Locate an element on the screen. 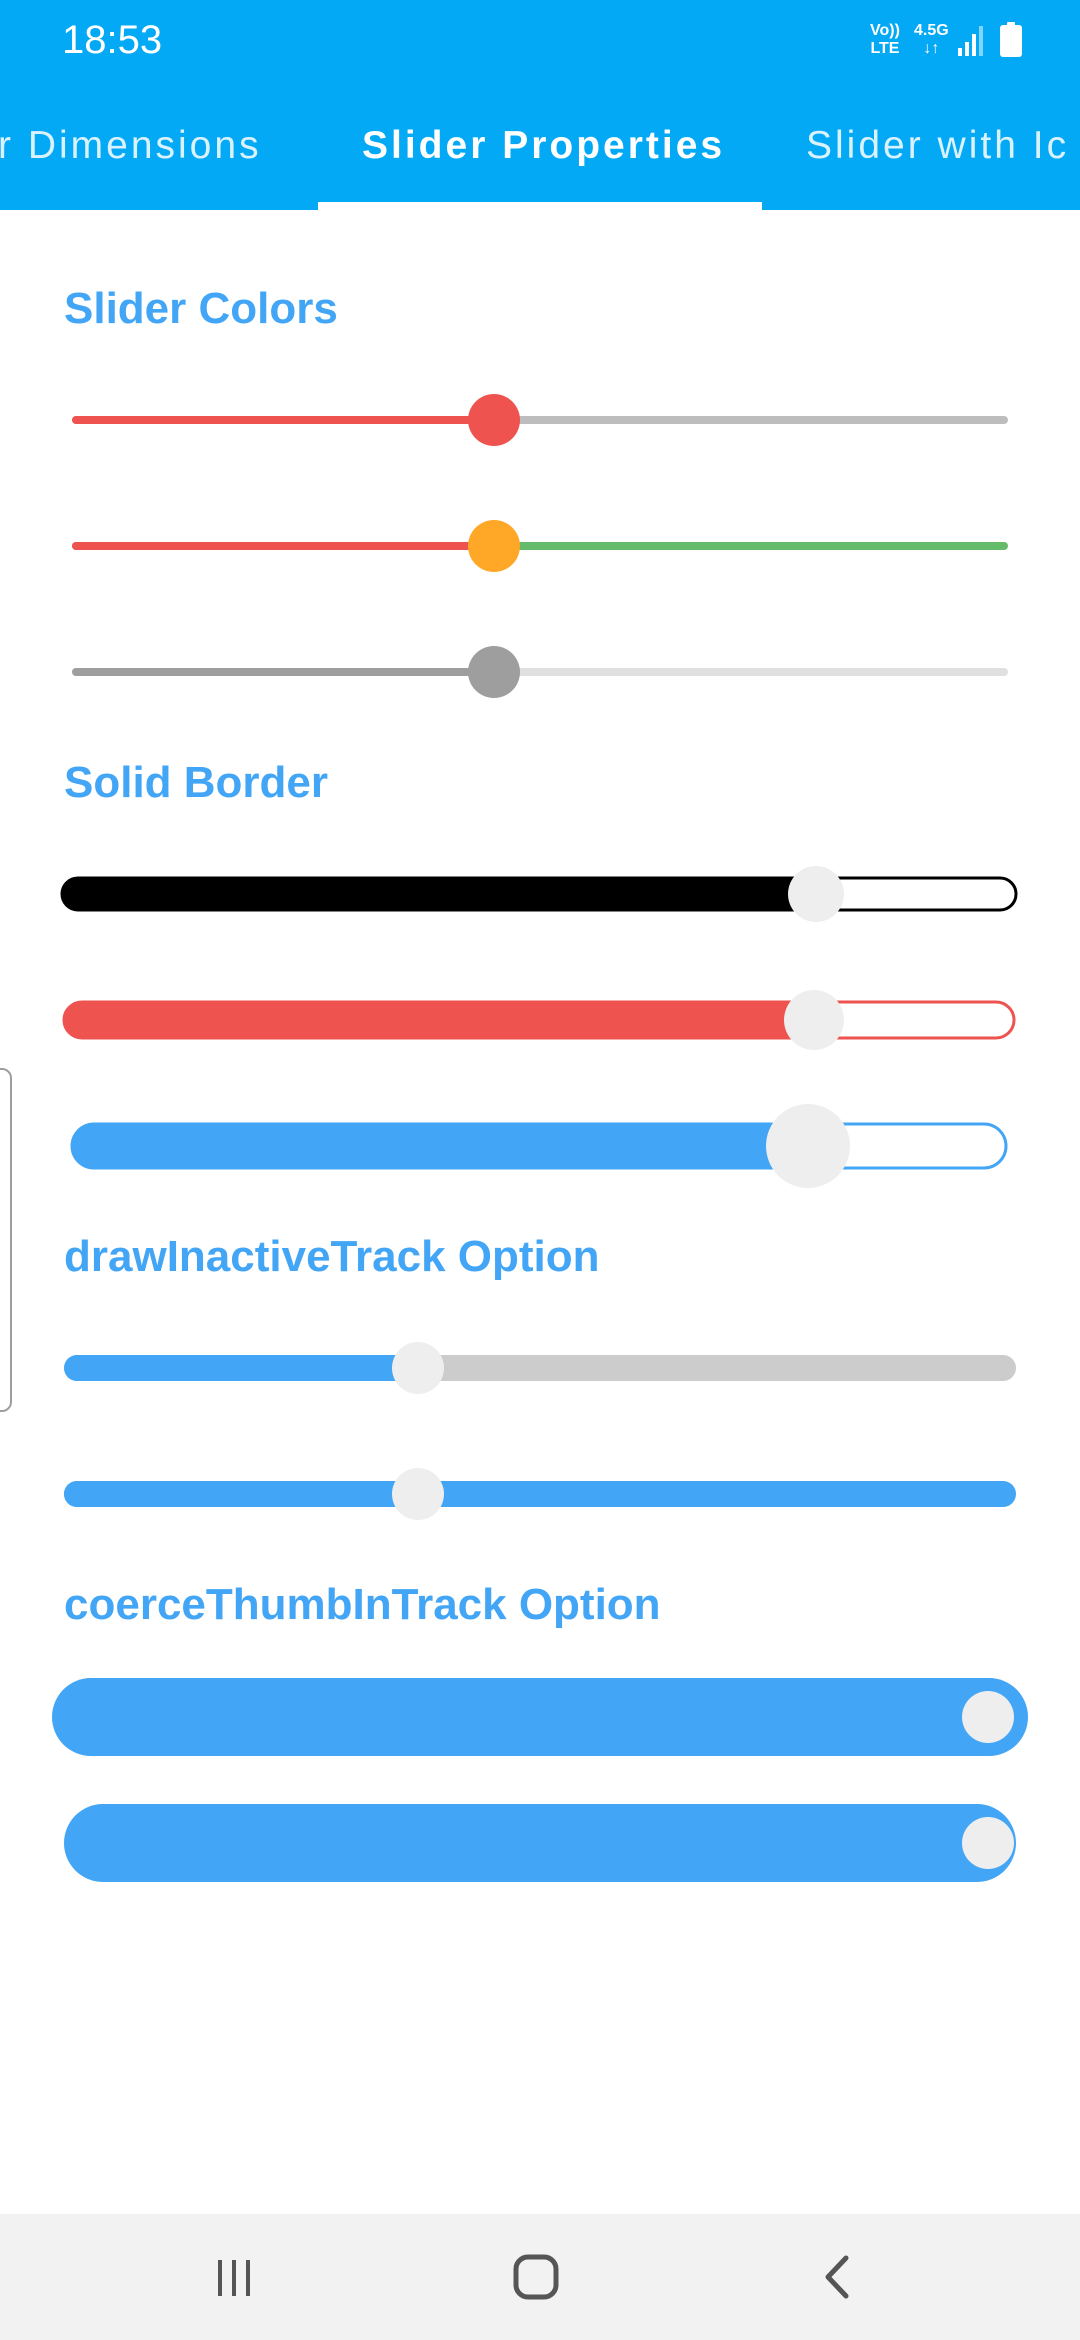  tab-slider-dimensions: r Dimensions is located at coordinates (131, 146).